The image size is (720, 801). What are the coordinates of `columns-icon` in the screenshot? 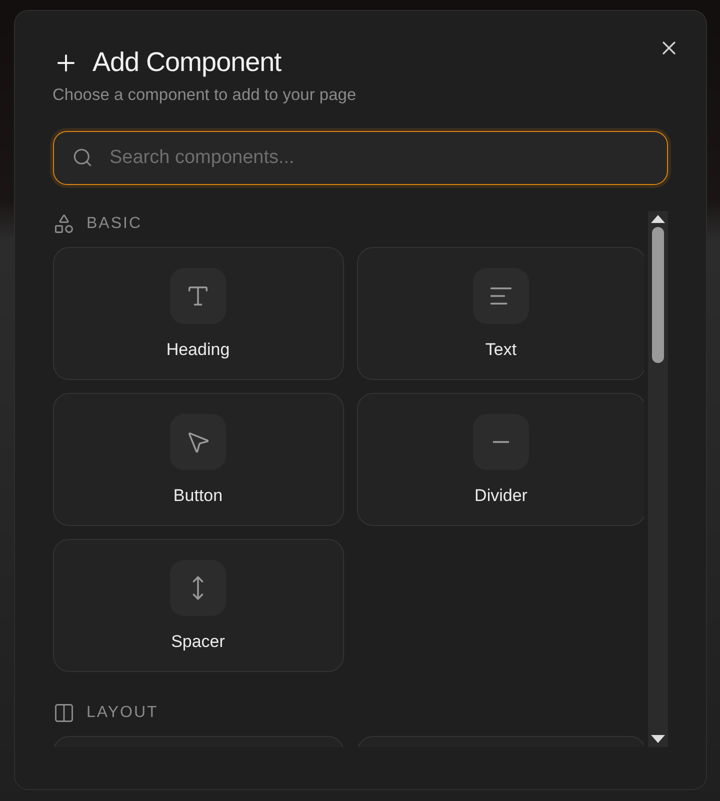 It's located at (63, 713).